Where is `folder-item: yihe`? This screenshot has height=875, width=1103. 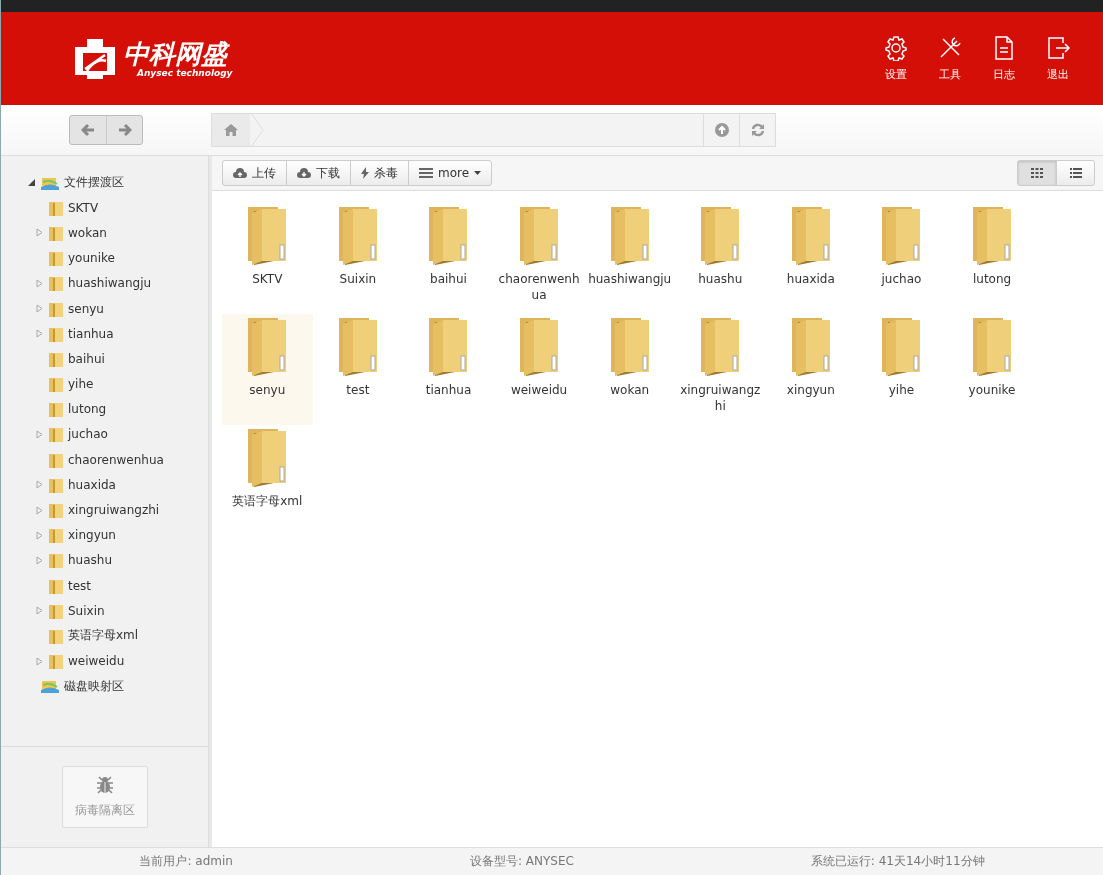
folder-item: yihe is located at coordinates (901, 369).